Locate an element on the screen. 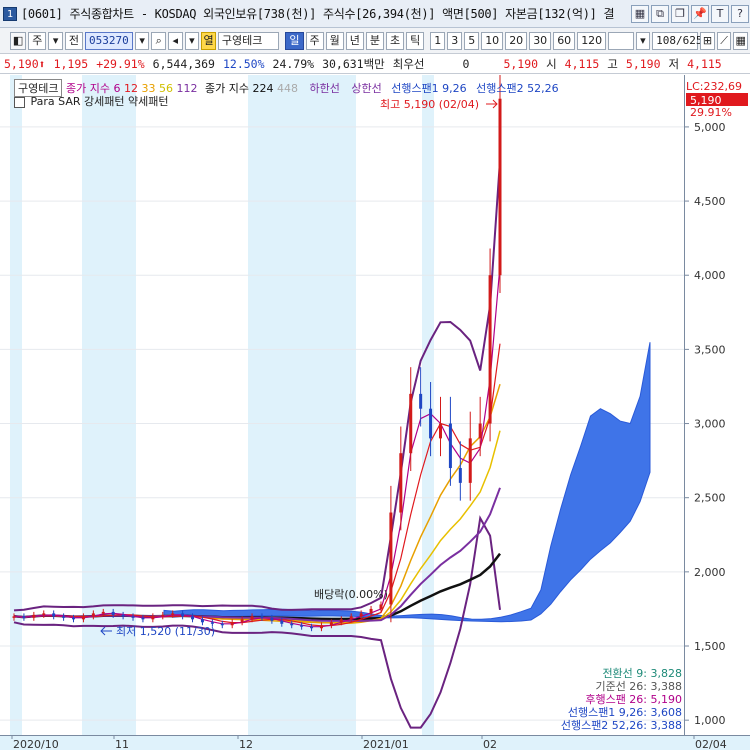  period-year: 년 is located at coordinates (354, 40).